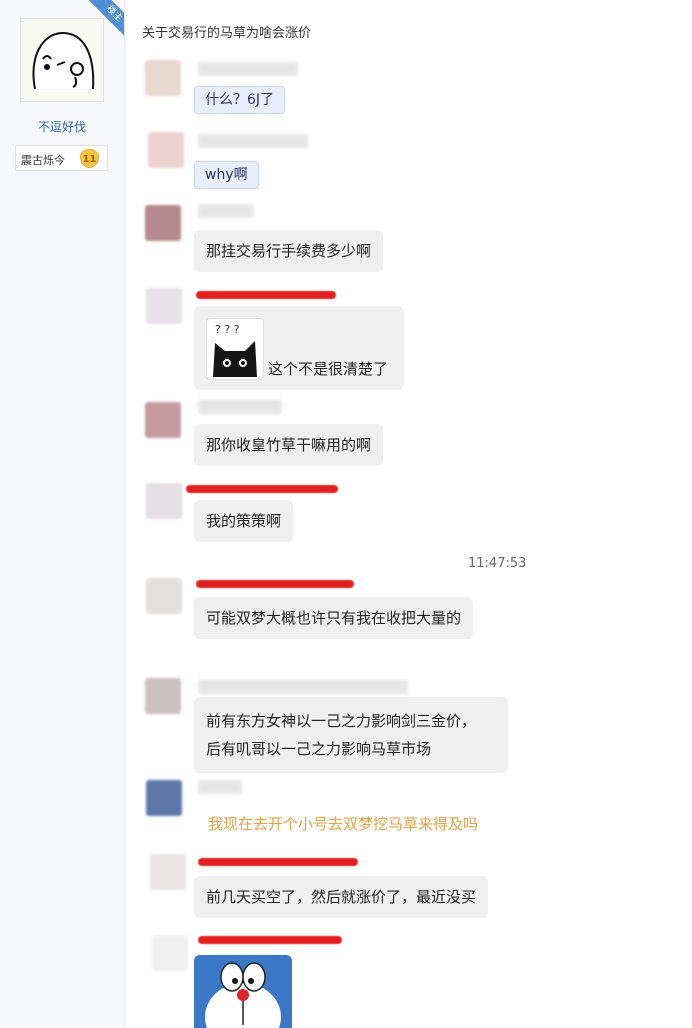  What do you see at coordinates (227, 33) in the screenshot?
I see `post-title: 关于交易行的马草为啥会涨价` at bounding box center [227, 33].